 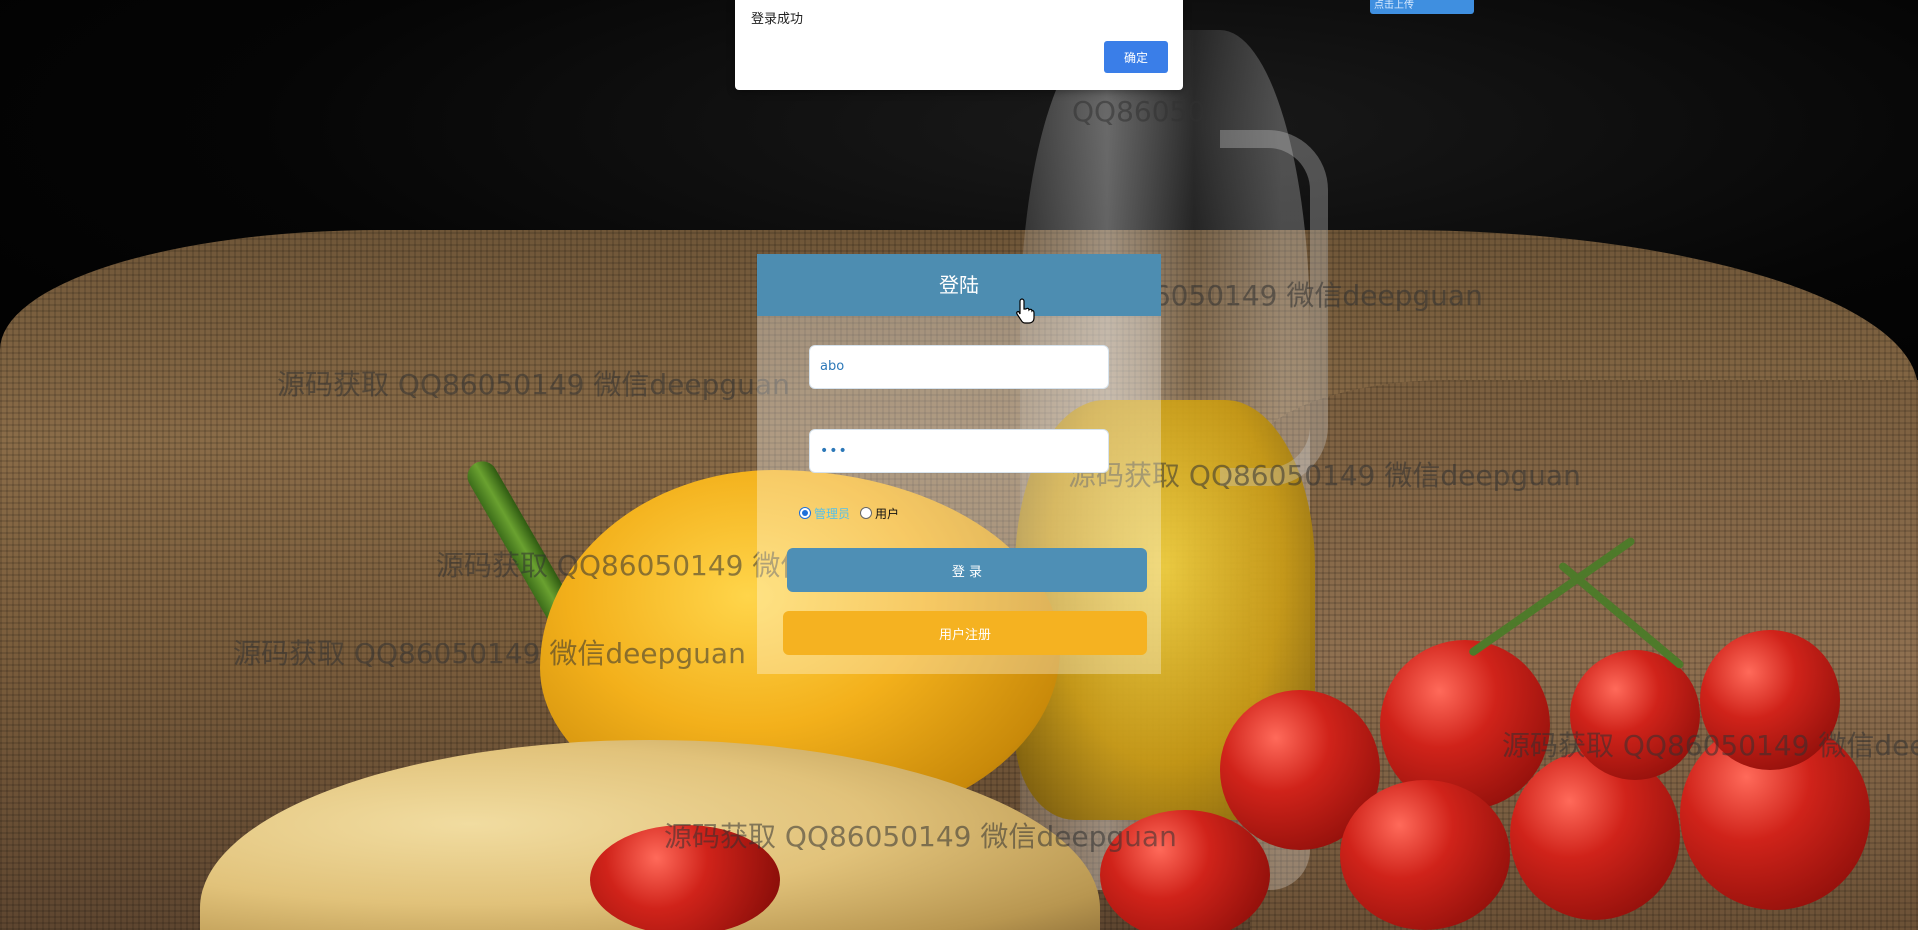 What do you see at coordinates (967, 570) in the screenshot?
I see `login-button: 登 录` at bounding box center [967, 570].